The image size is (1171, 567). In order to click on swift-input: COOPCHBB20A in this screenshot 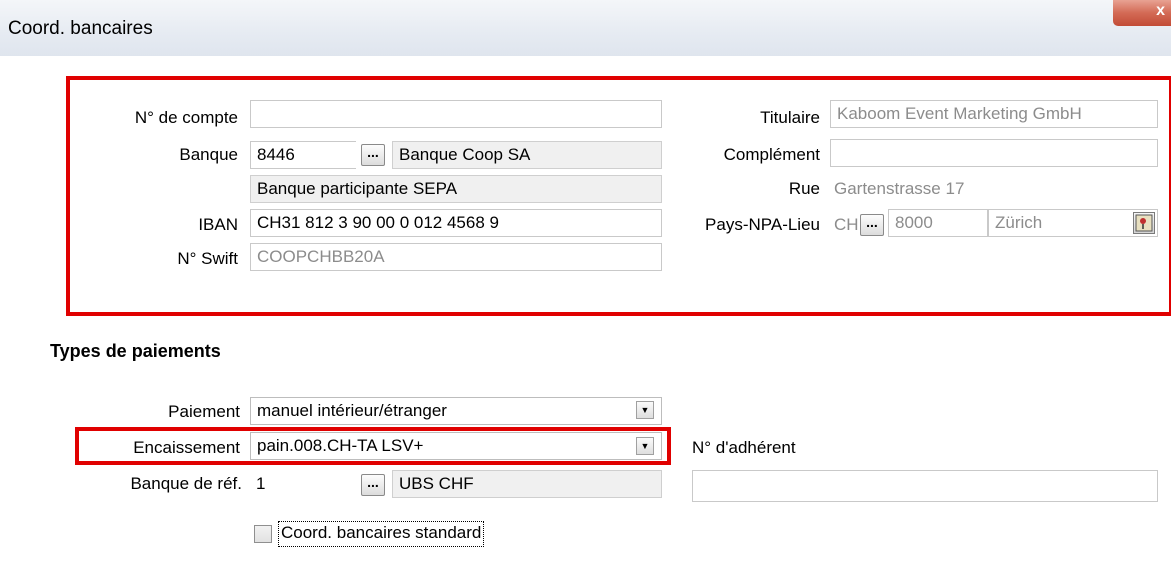, I will do `click(456, 257)`.